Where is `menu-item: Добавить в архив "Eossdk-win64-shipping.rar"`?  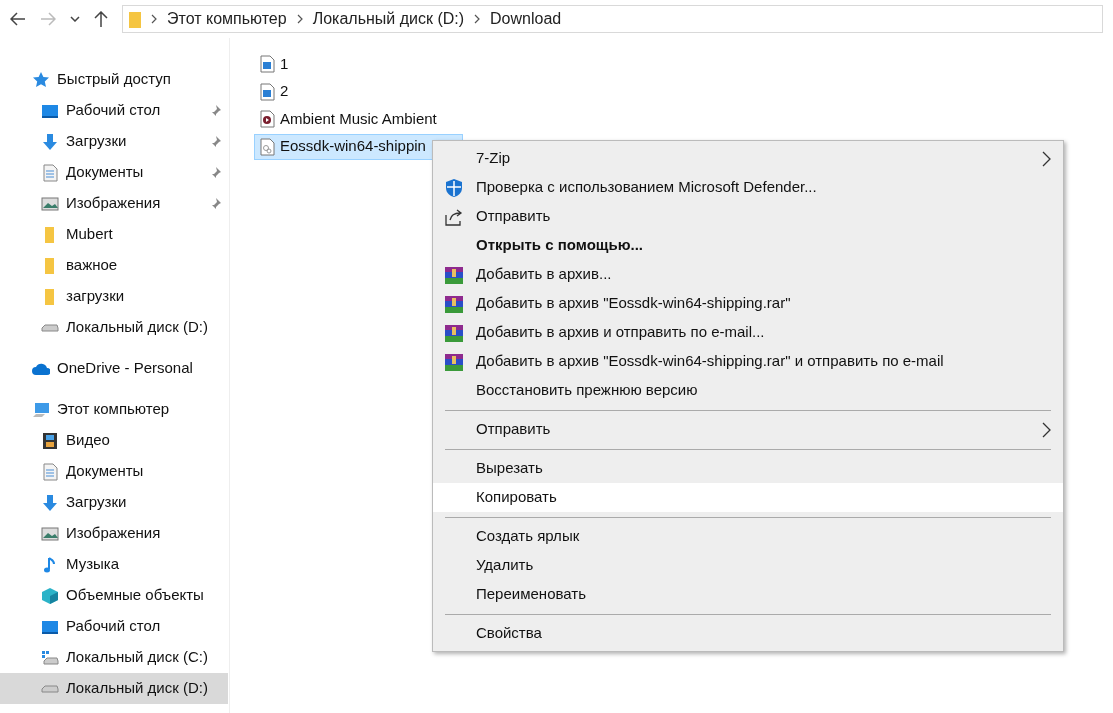
menu-item: Добавить в архив "Eossdk-win64-shipping.rar" is located at coordinates (748, 303).